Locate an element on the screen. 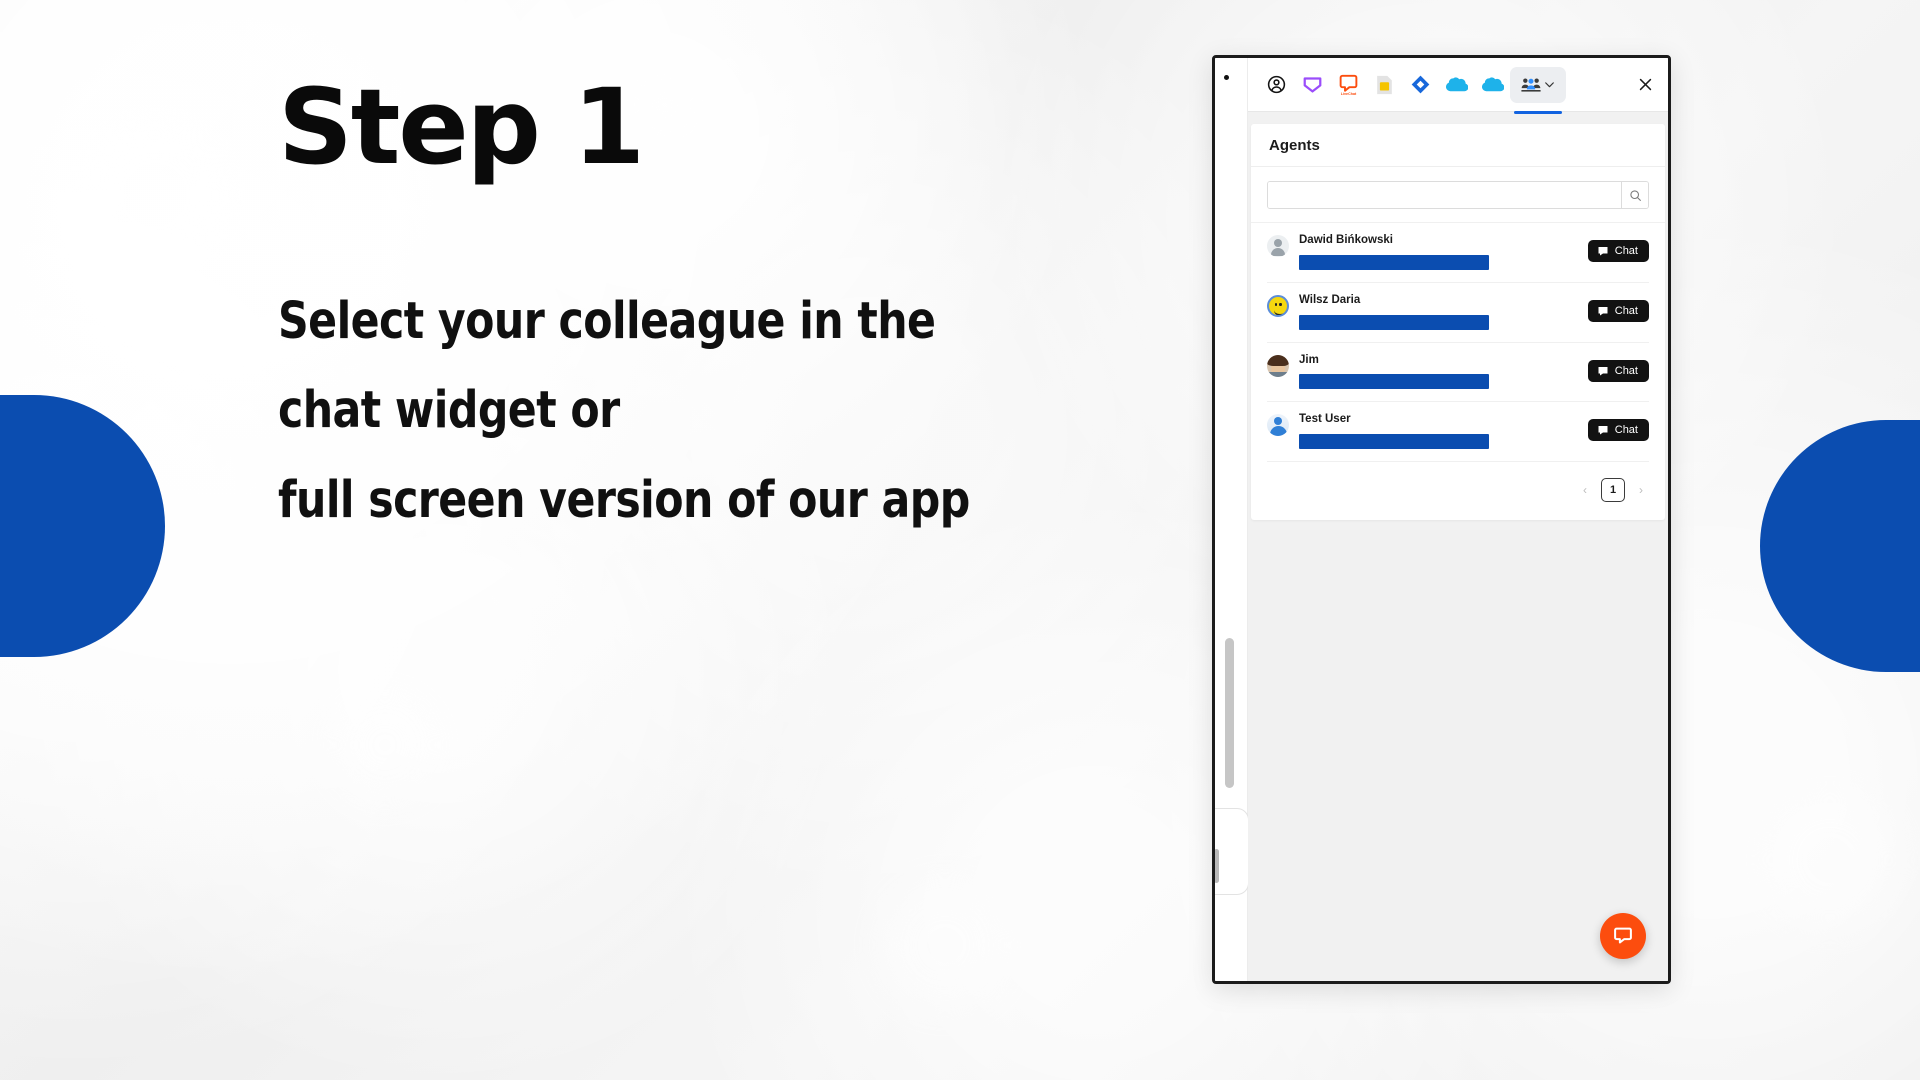  agents-heading: Agents is located at coordinates (1458, 145).